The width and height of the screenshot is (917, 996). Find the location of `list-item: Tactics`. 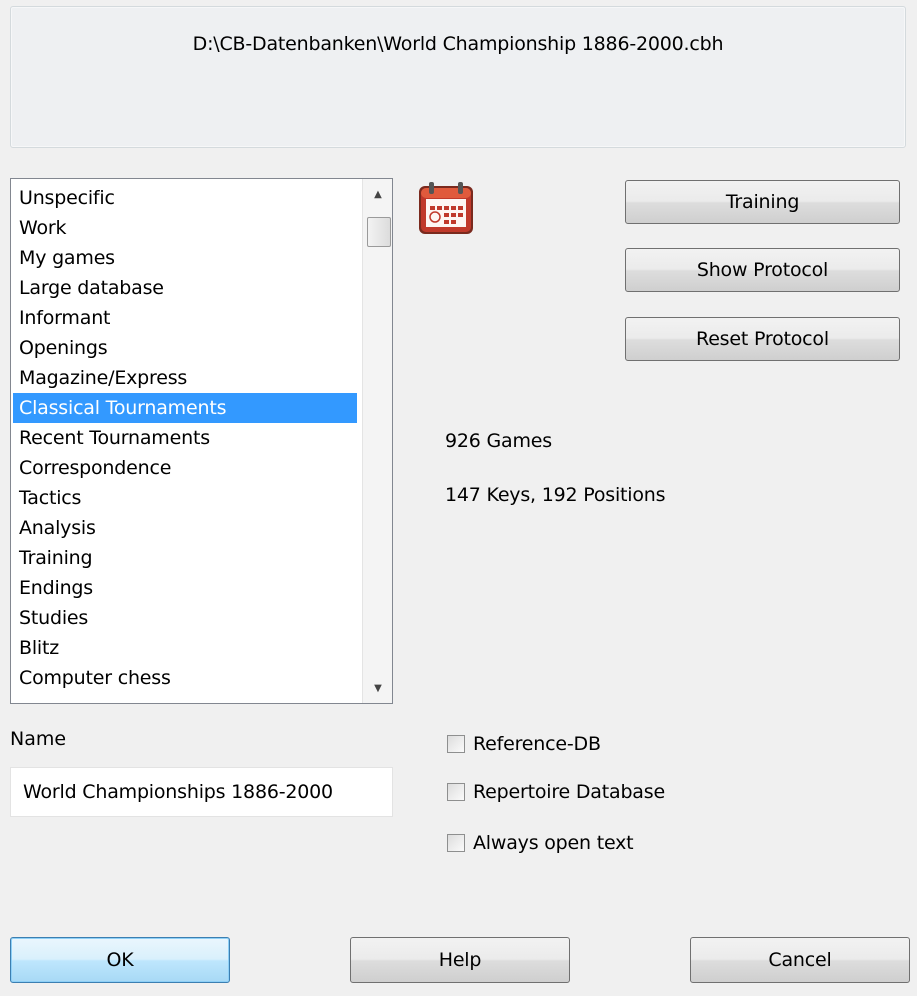

list-item: Tactics is located at coordinates (185, 498).